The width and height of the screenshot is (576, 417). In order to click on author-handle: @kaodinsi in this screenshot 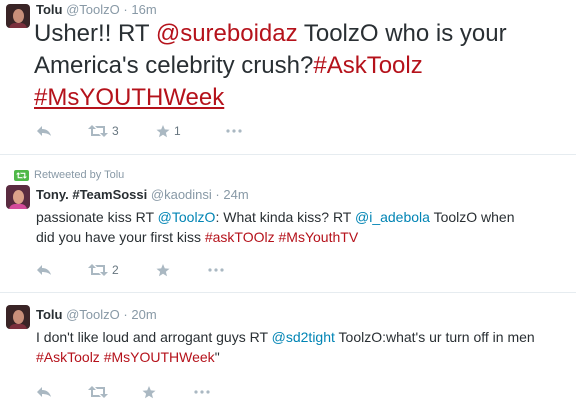, I will do `click(181, 194)`.